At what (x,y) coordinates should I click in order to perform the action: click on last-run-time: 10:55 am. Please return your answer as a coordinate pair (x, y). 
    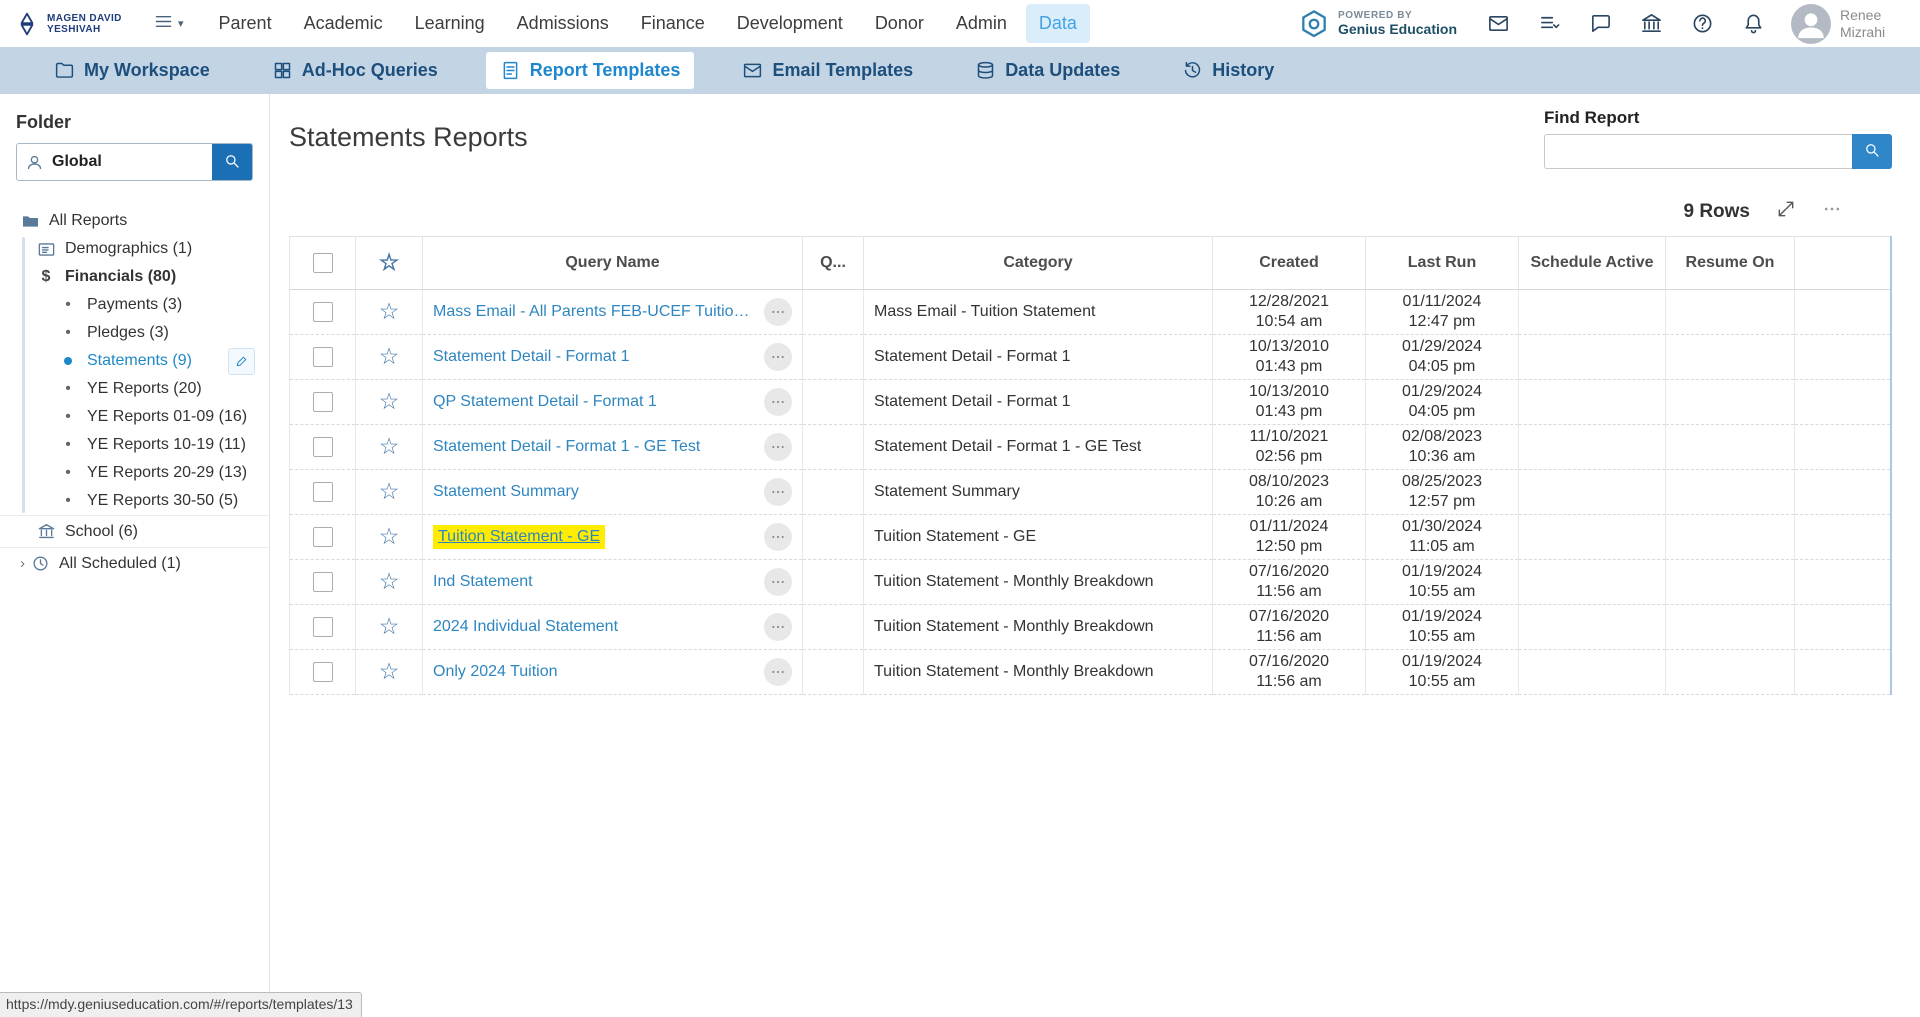
    Looking at the image, I should click on (1442, 681).